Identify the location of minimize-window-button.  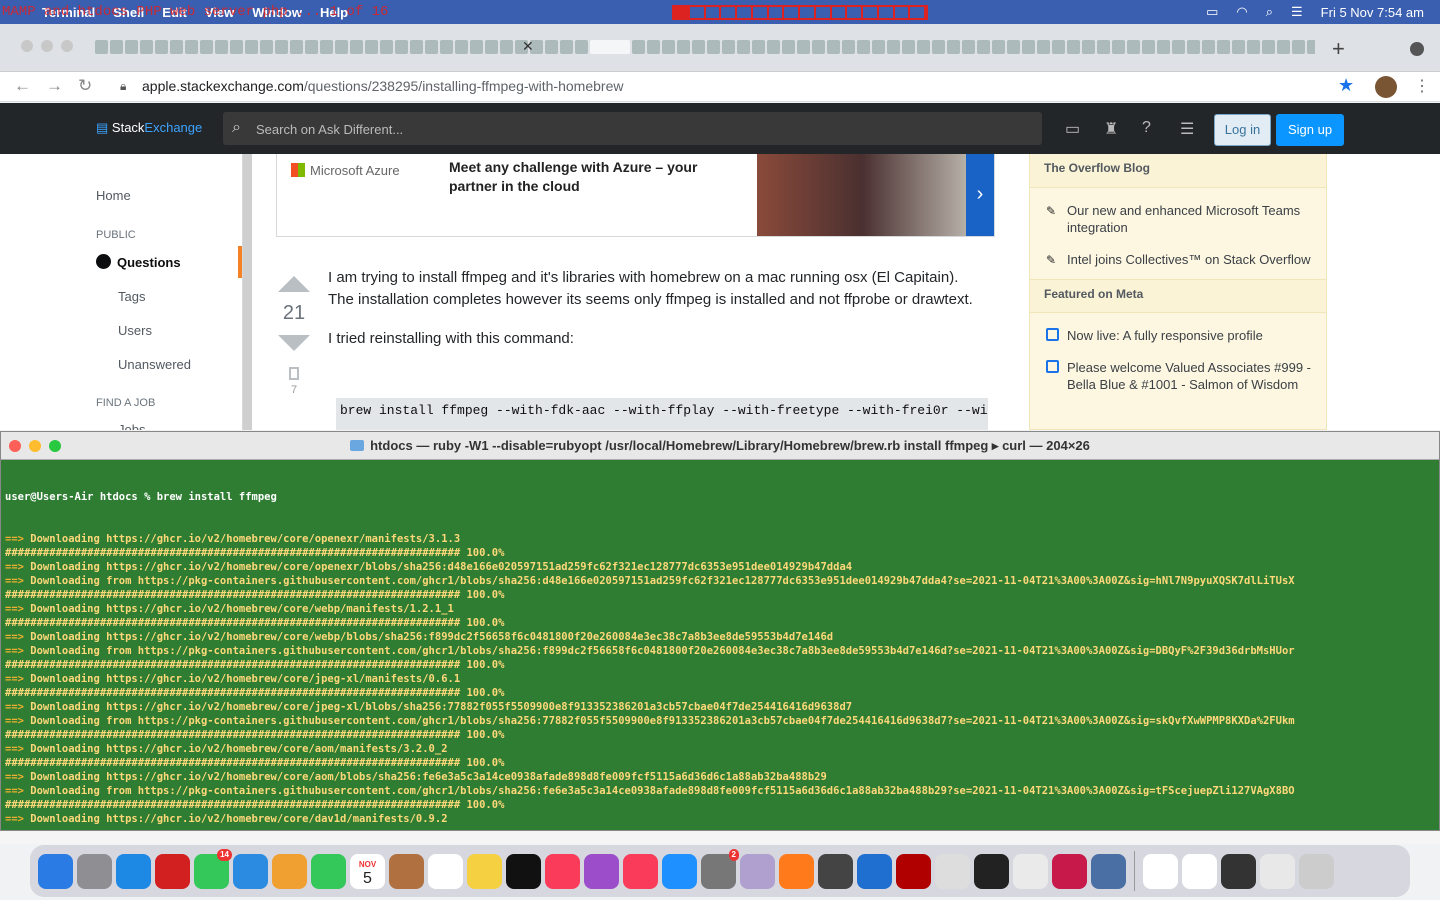
(47, 46).